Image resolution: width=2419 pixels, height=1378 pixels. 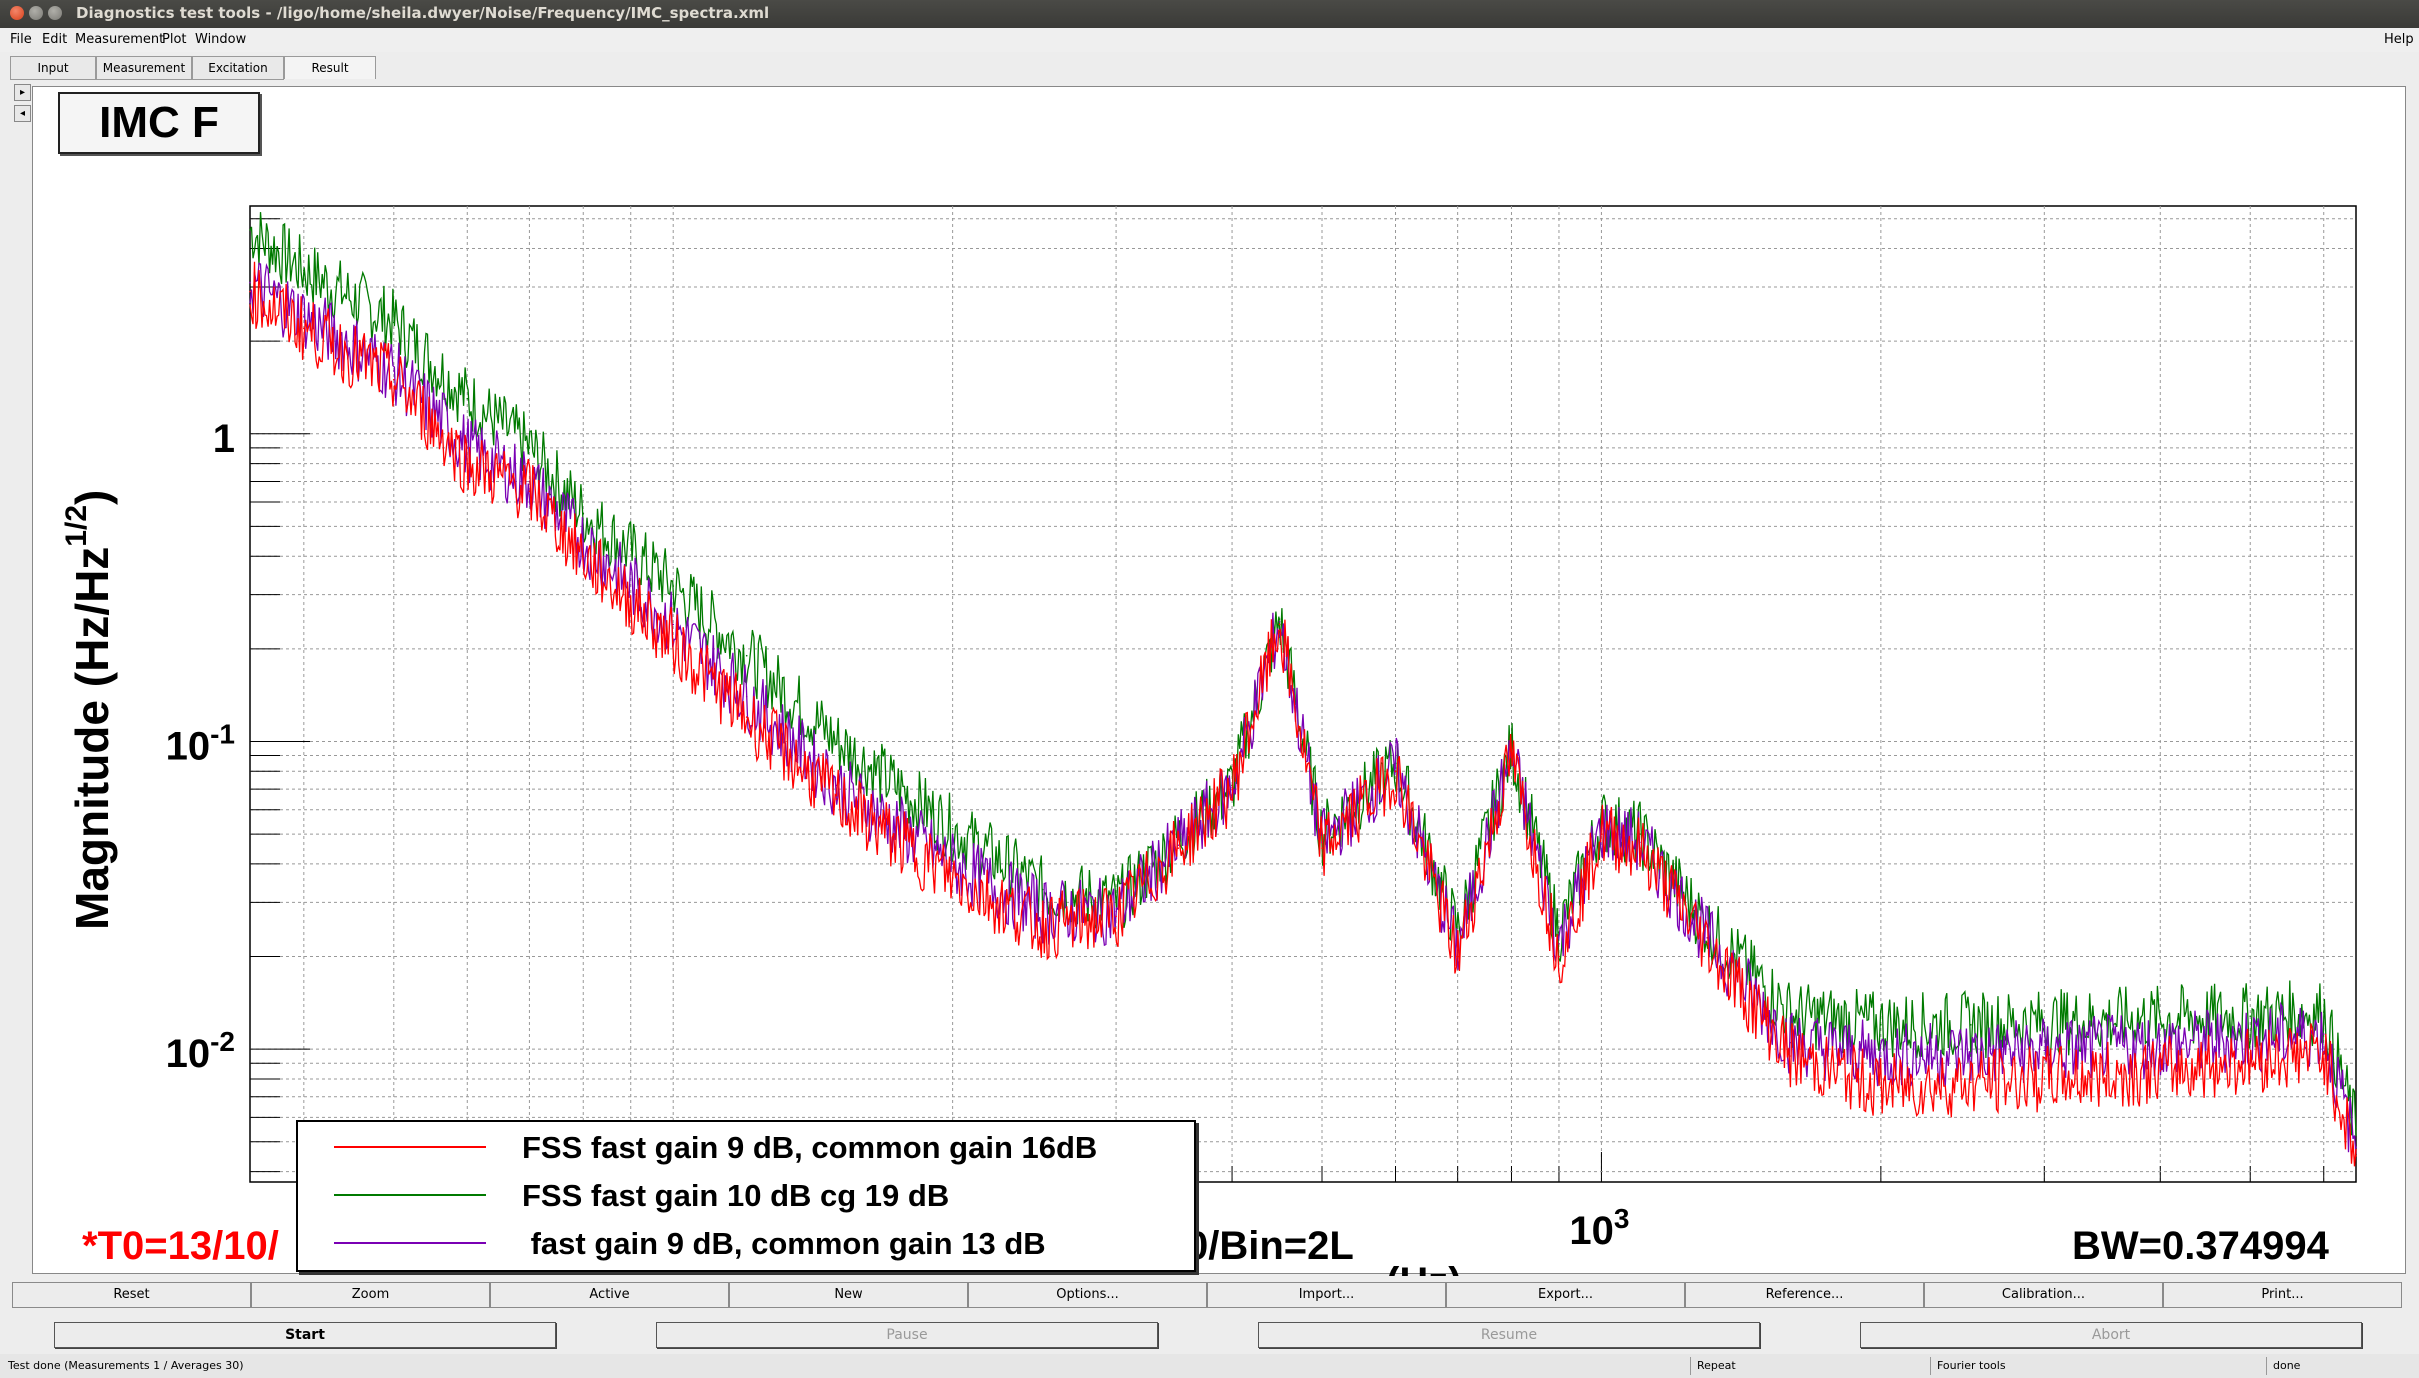 I want to click on y-tick-label: 10-2, so click(x=200, y=1051).